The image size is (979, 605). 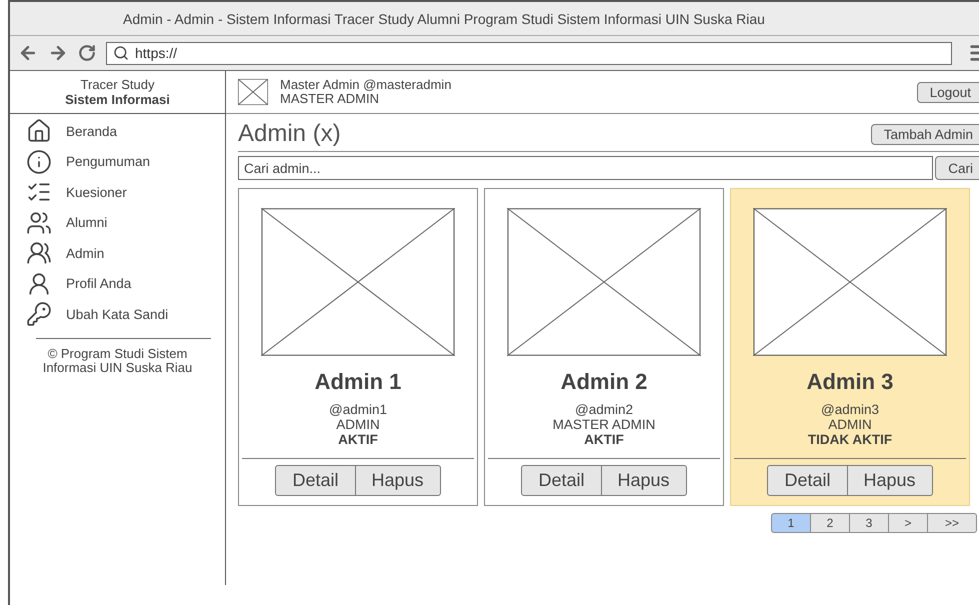 What do you see at coordinates (358, 382) in the screenshot?
I see `admin-name: Admin 1` at bounding box center [358, 382].